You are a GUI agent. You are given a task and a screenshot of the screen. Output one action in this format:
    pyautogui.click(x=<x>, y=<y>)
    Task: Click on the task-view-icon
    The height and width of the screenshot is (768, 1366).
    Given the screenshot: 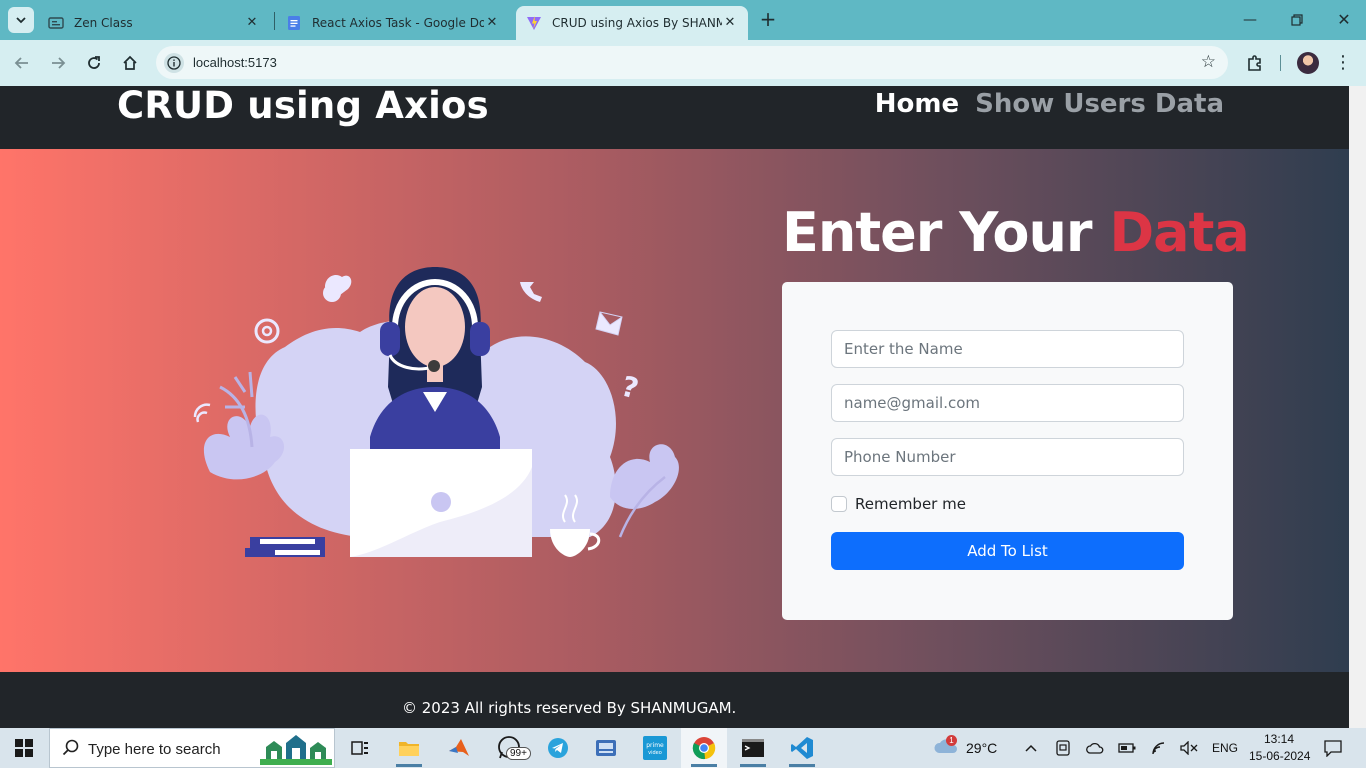 What is the action you would take?
    pyautogui.click(x=359, y=748)
    